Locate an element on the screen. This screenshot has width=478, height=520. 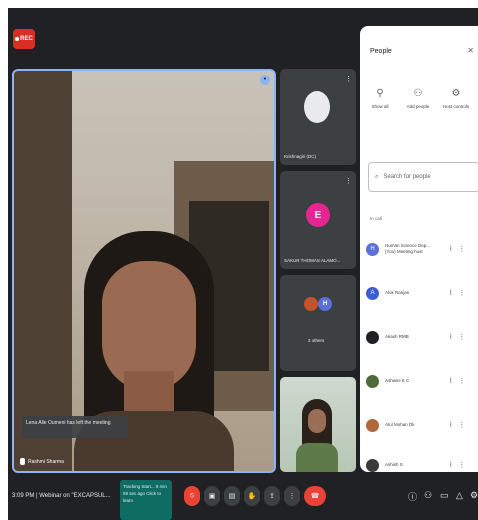
tile-label: 3 others is located at coordinates (316, 340).